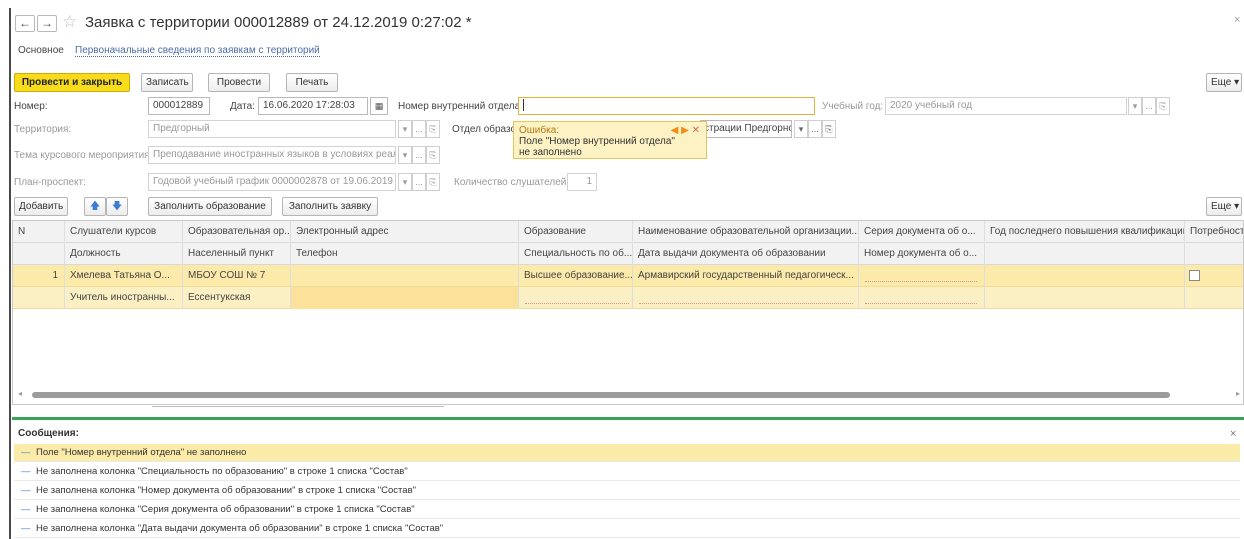  I want to click on column-header-position: Должность, so click(124, 254).